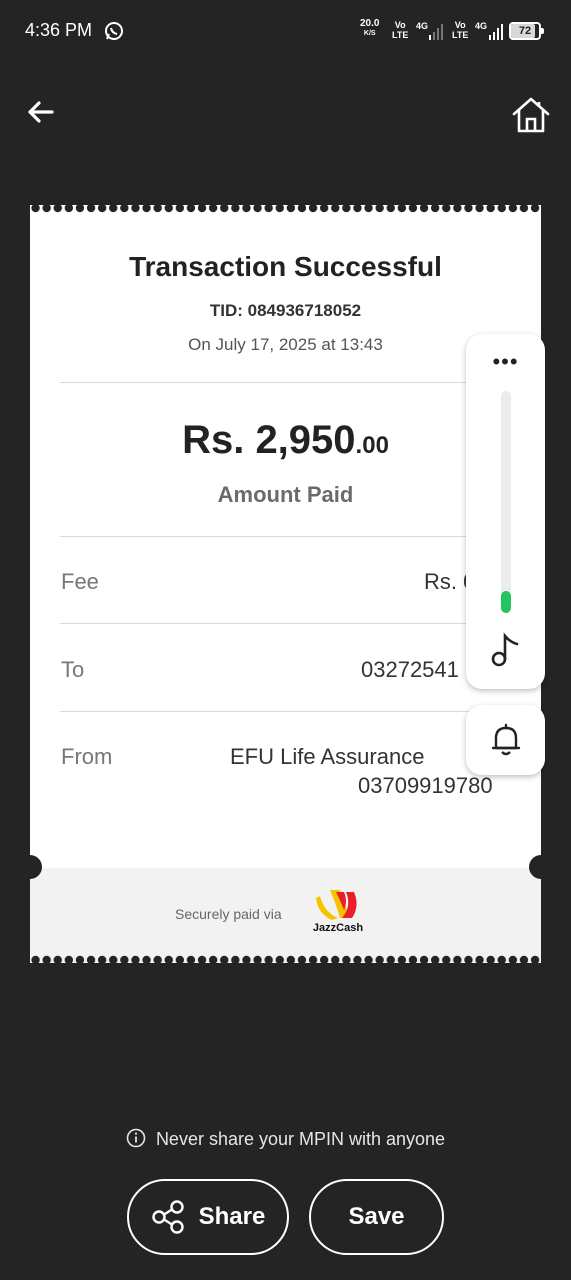 Image resolution: width=571 pixels, height=1280 pixels. What do you see at coordinates (300, 1139) in the screenshot?
I see `mpin-warning-text: Never share your MPIN with anyone` at bounding box center [300, 1139].